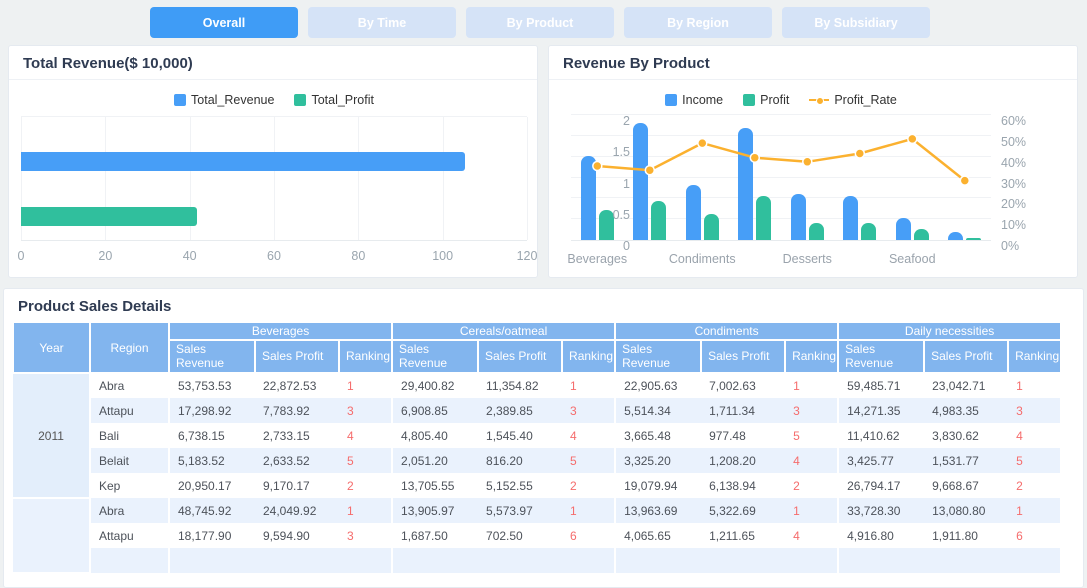  What do you see at coordinates (358, 256) in the screenshot?
I see `x-axis-tick-label: 80` at bounding box center [358, 256].